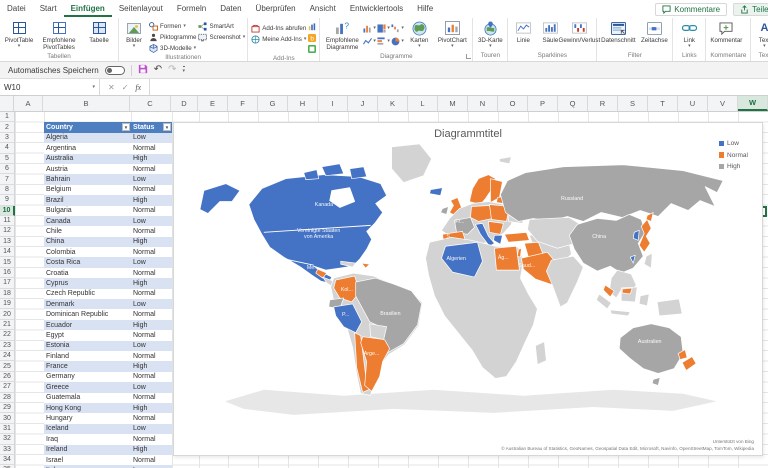 Image resolution: width=768 pixels, height=468 pixels. Describe the element at coordinates (87, 335) in the screenshot. I see `country-cell: Egypt` at that location.